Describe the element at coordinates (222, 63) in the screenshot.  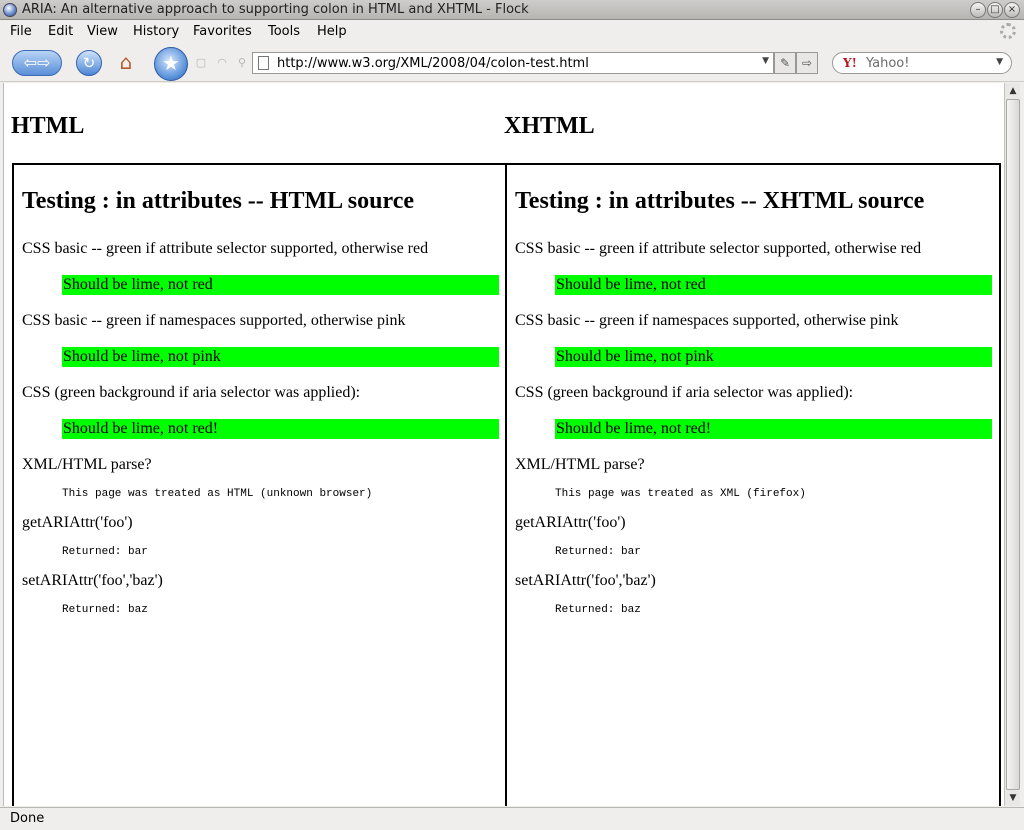
I see `rss-icon: ◠` at that location.